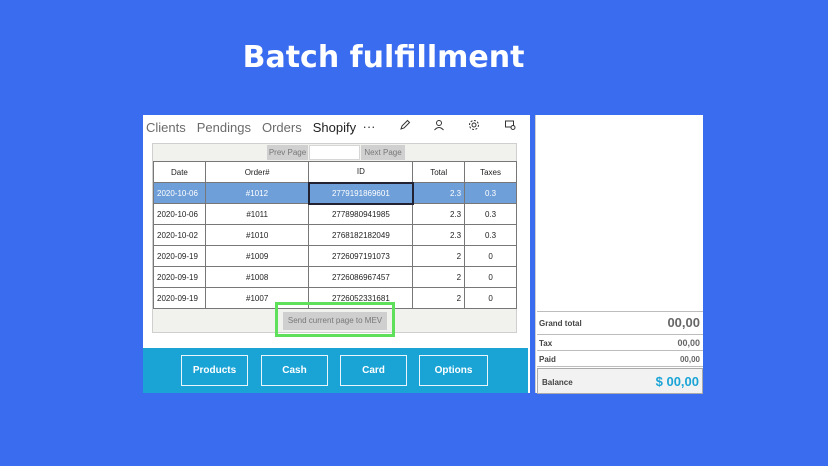  Describe the element at coordinates (361, 256) in the screenshot. I see `cell-id: 2726097191073` at that location.